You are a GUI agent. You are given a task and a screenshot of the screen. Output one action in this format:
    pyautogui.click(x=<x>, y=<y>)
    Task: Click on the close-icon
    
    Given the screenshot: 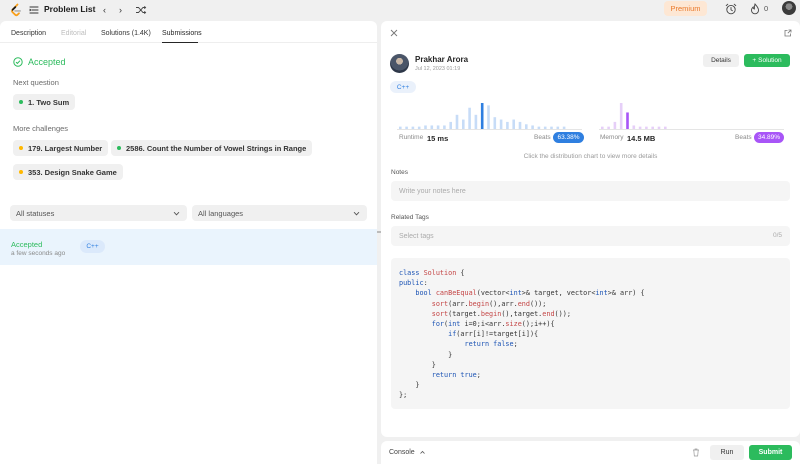 What is the action you would take?
    pyautogui.click(x=394, y=33)
    